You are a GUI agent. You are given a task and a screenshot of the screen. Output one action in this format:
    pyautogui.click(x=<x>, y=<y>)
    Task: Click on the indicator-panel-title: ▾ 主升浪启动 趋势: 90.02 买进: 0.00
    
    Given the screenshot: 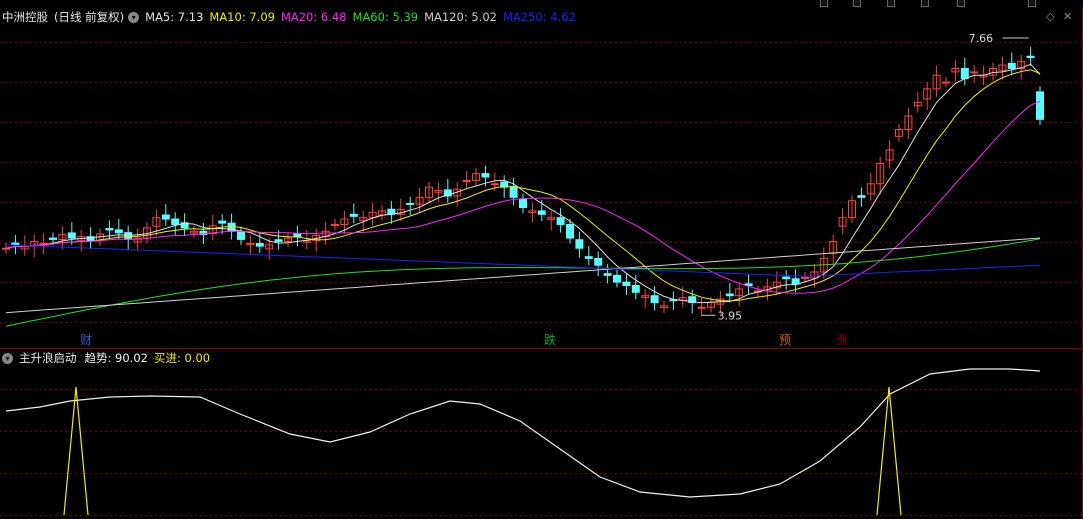 What is the action you would take?
    pyautogui.click(x=109, y=358)
    